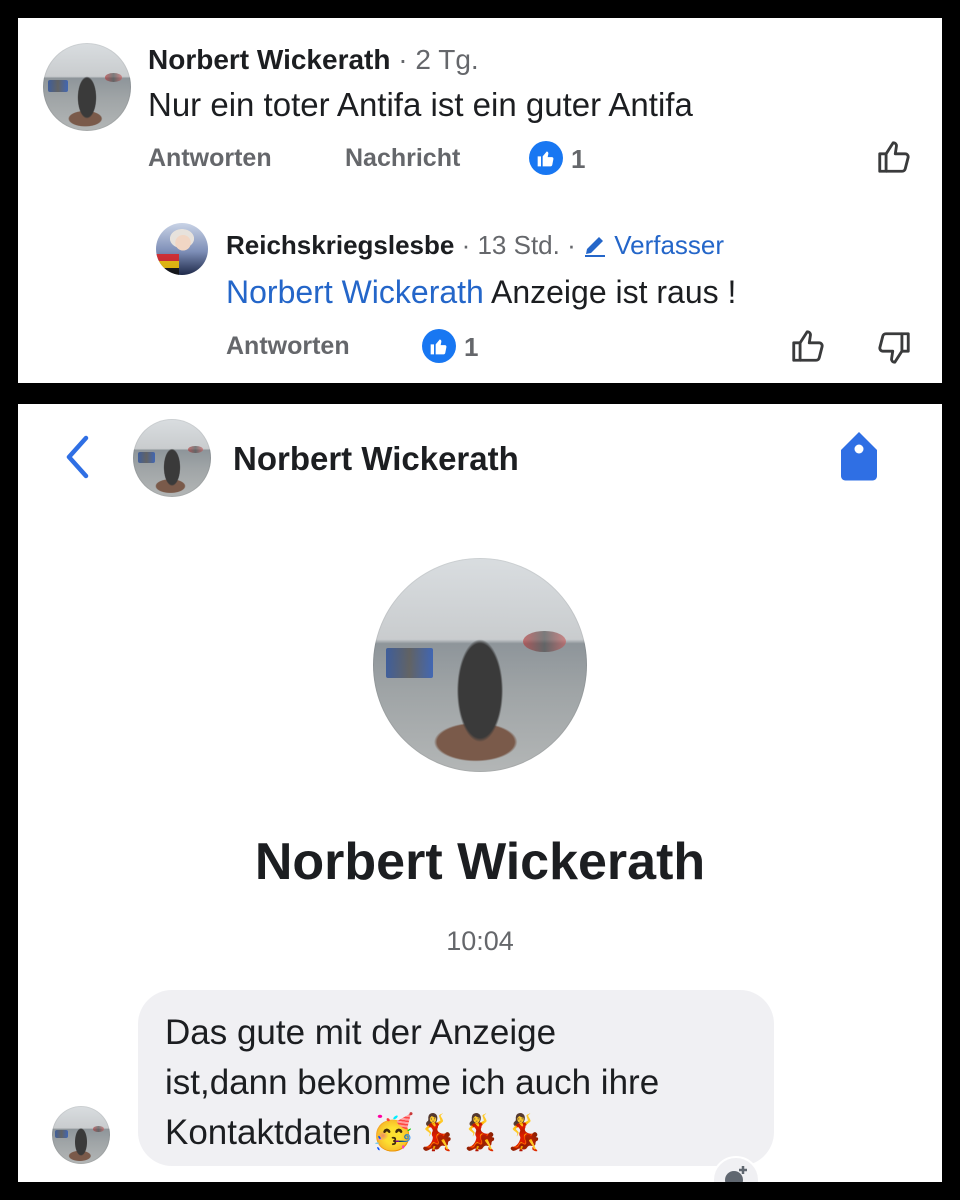  Describe the element at coordinates (578, 159) in the screenshot. I see `comment-like-count: 1` at that location.